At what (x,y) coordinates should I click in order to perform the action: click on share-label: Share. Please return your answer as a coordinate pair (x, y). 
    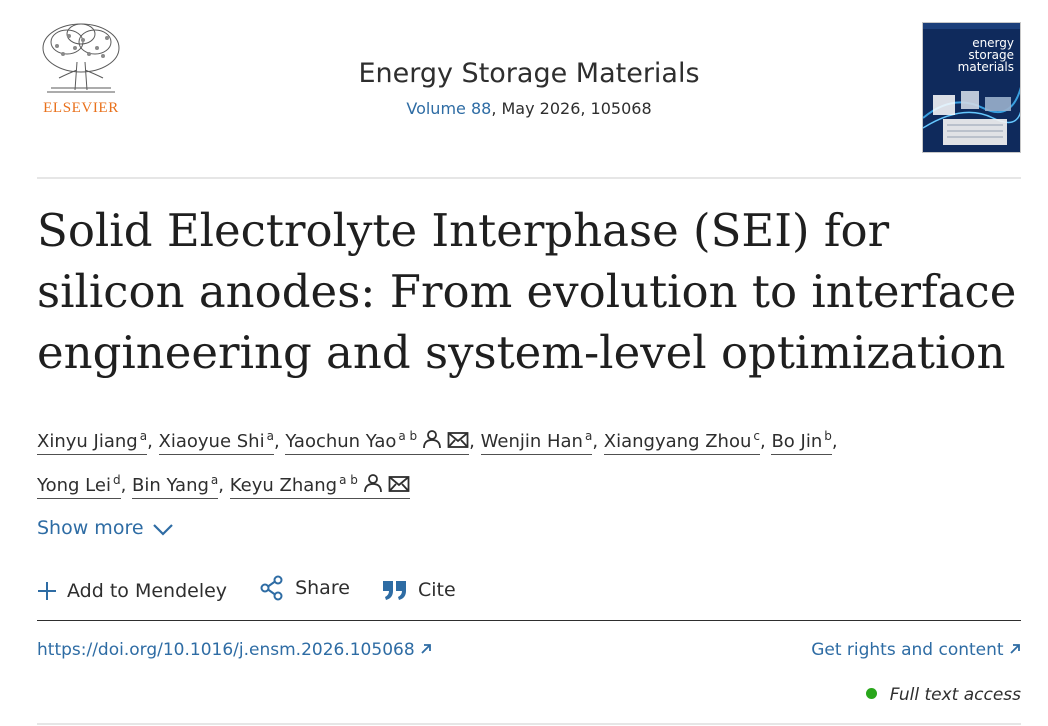
    Looking at the image, I should click on (322, 588).